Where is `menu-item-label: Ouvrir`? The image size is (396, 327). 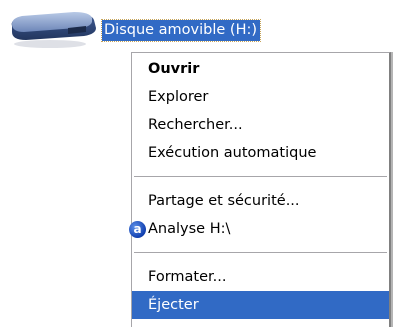 menu-item-label: Ouvrir is located at coordinates (174, 69).